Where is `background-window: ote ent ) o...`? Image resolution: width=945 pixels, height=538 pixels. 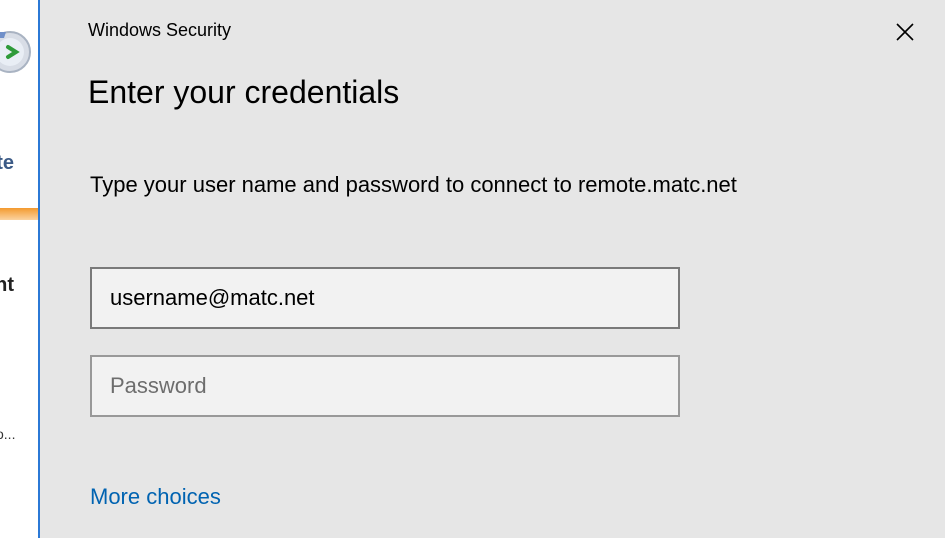
background-window: ote ent ) o... is located at coordinates (19, 269).